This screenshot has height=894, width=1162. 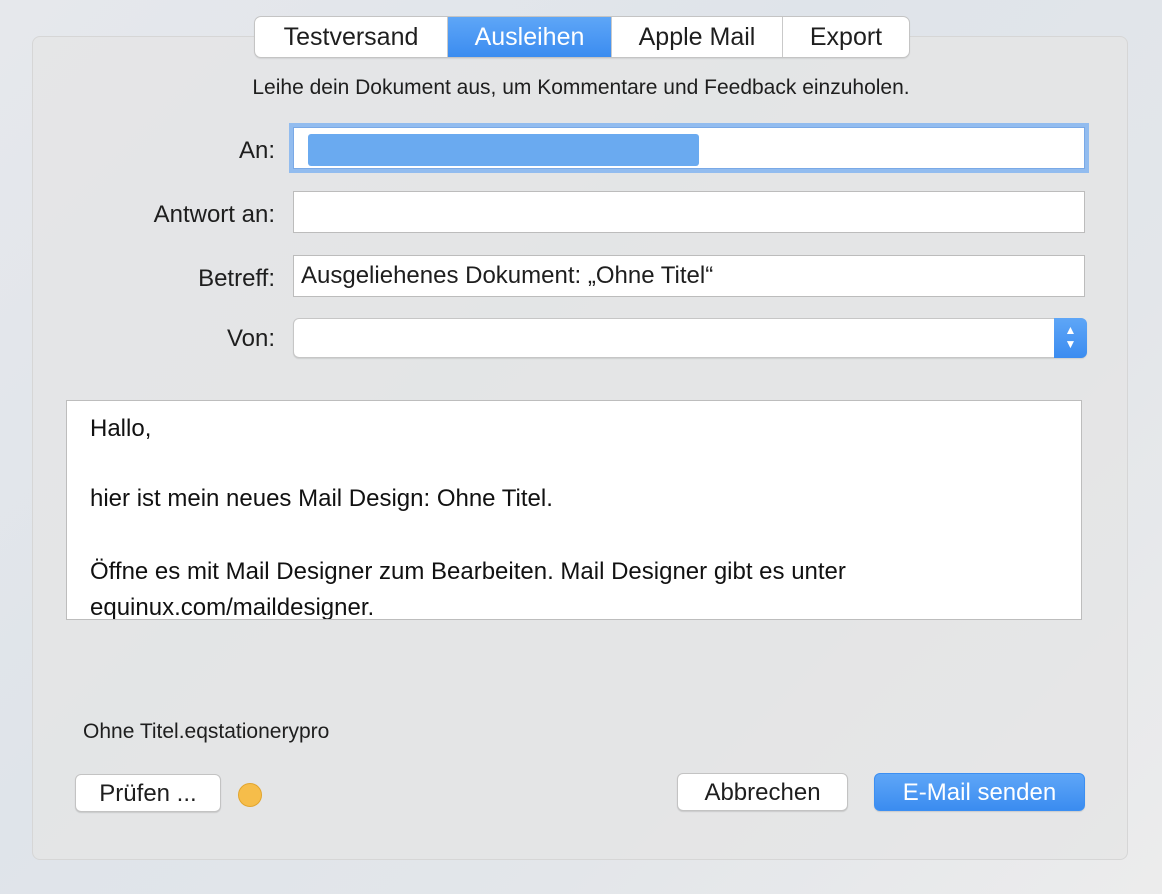 I want to click on reply-to-field, so click(x=689, y=212).